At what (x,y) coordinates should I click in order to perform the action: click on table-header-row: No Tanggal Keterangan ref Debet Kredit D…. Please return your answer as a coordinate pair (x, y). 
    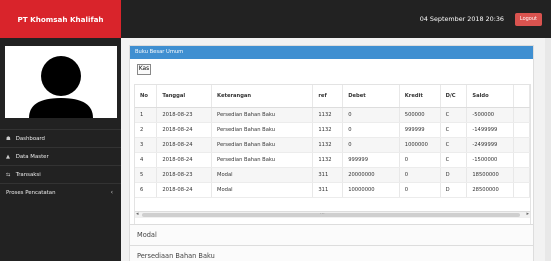
    Looking at the image, I should click on (332, 96).